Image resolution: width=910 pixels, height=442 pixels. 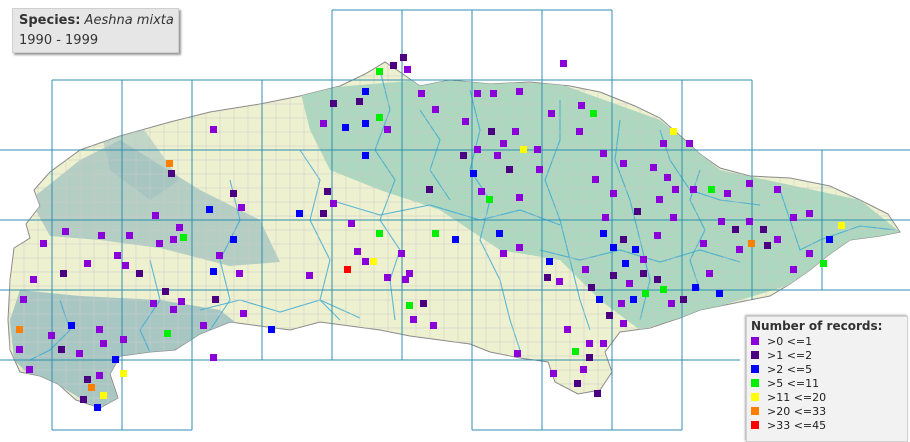 What do you see at coordinates (781, 341) in the screenshot?
I see `legend-item: >0 <=1` at bounding box center [781, 341].